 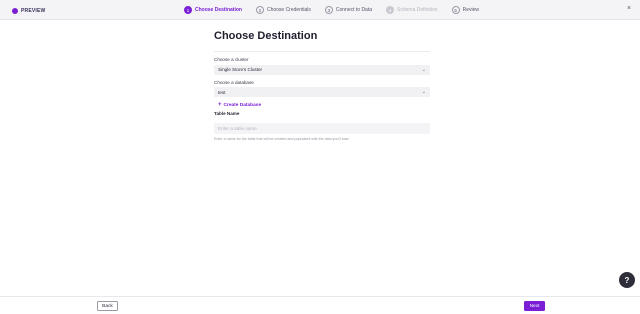 What do you see at coordinates (259, 10) in the screenshot?
I see `step-number: 2` at bounding box center [259, 10].